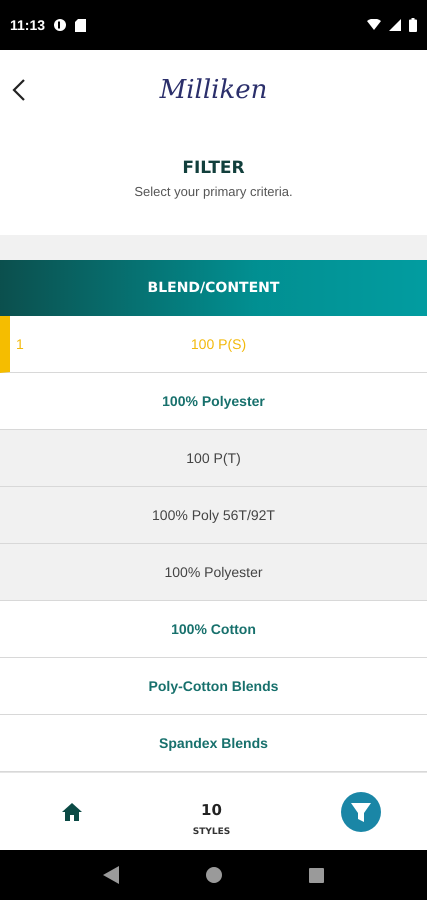 Image resolution: width=427 pixels, height=900 pixels. What do you see at coordinates (218, 344) in the screenshot?
I see `option-label: 100 P(S)` at bounding box center [218, 344].